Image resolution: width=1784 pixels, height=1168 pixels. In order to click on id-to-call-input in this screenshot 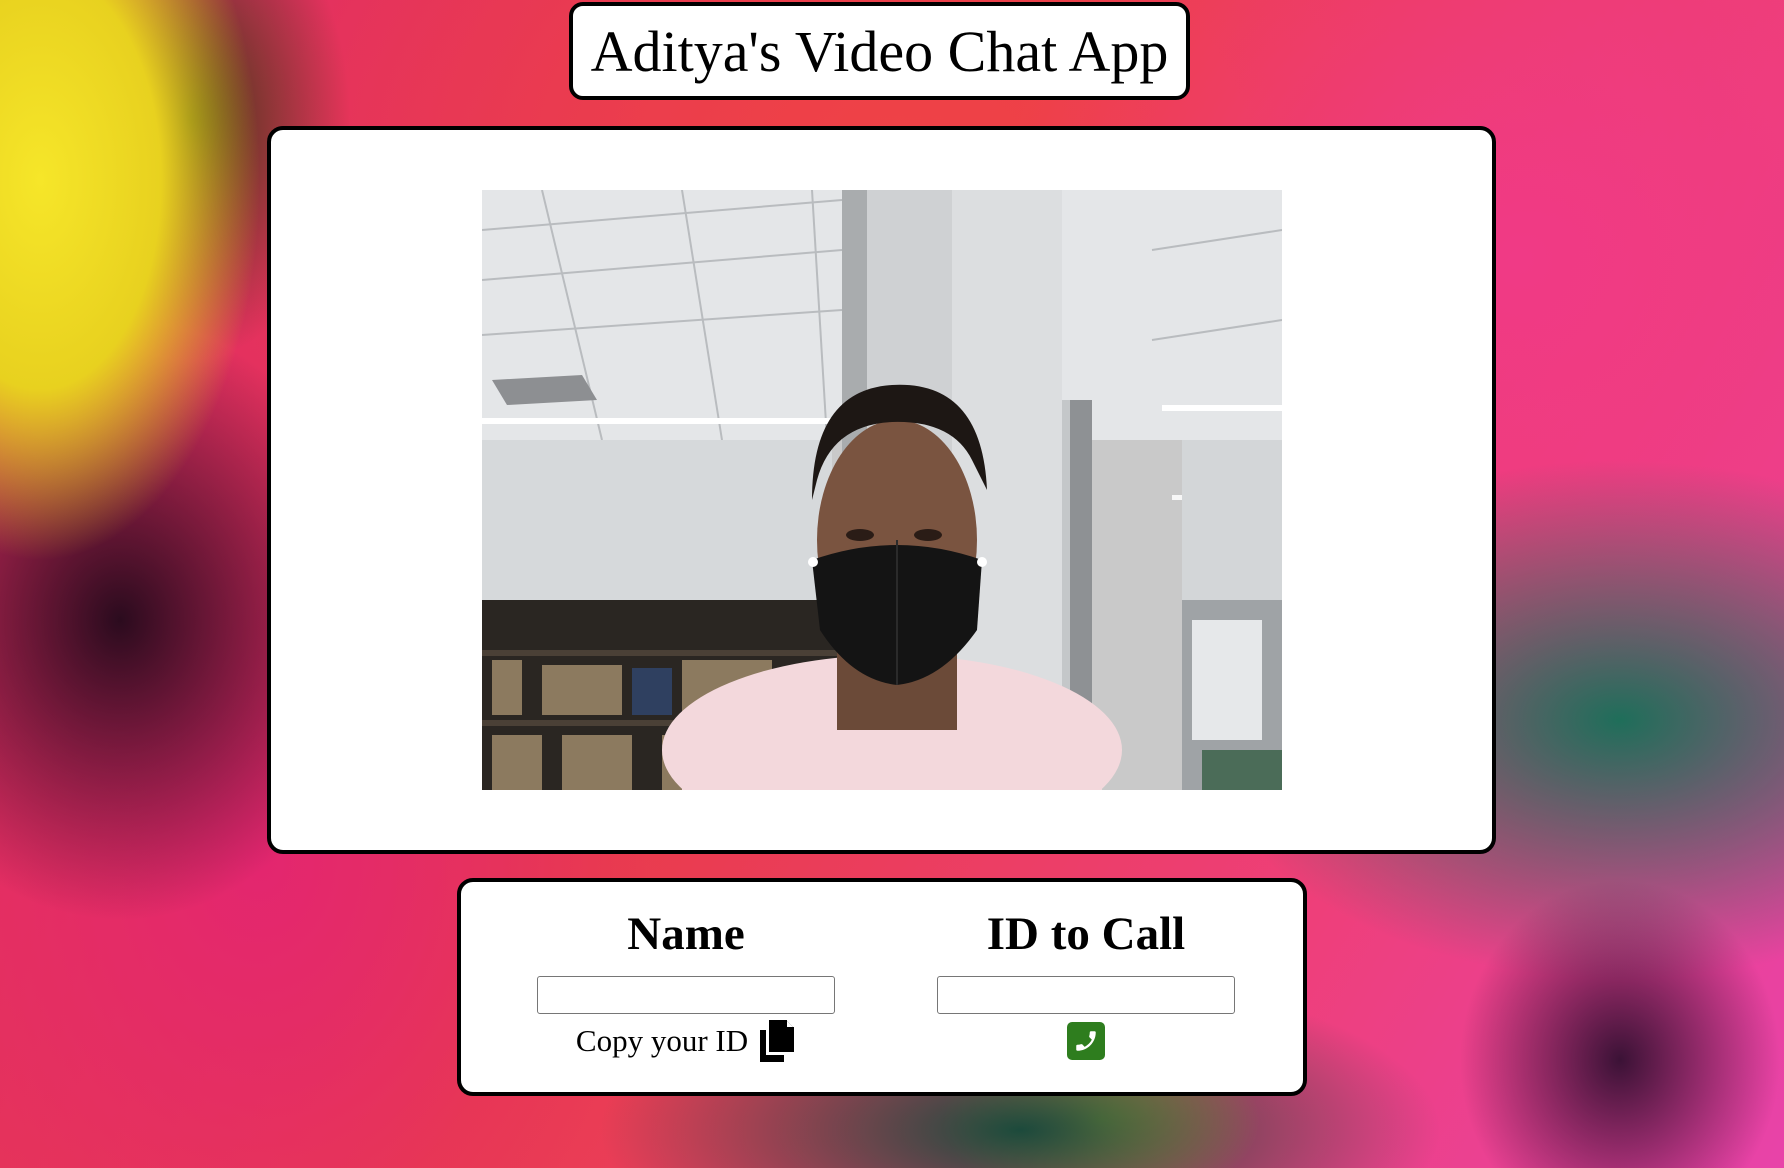, I will do `click(1086, 995)`.